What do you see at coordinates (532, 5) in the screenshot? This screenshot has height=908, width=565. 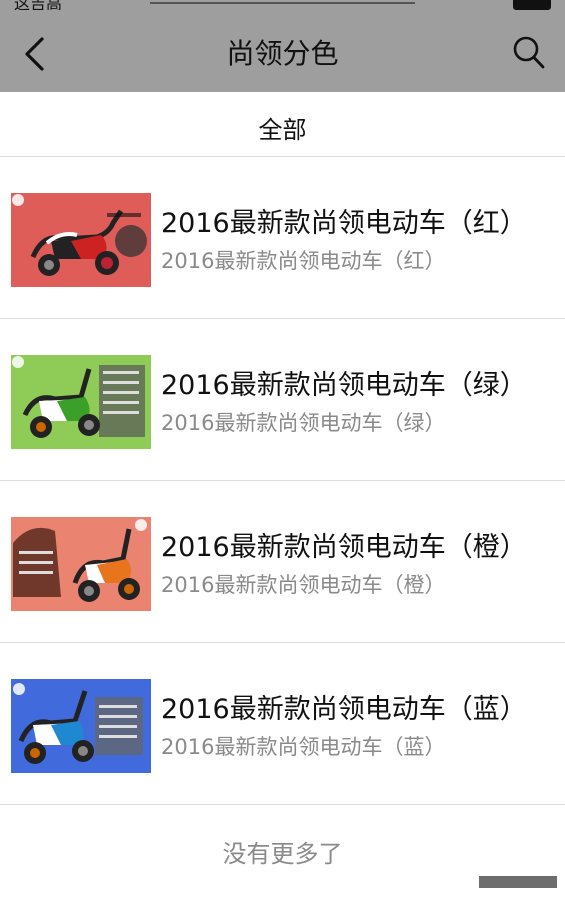 I see `battery-icon` at bounding box center [532, 5].